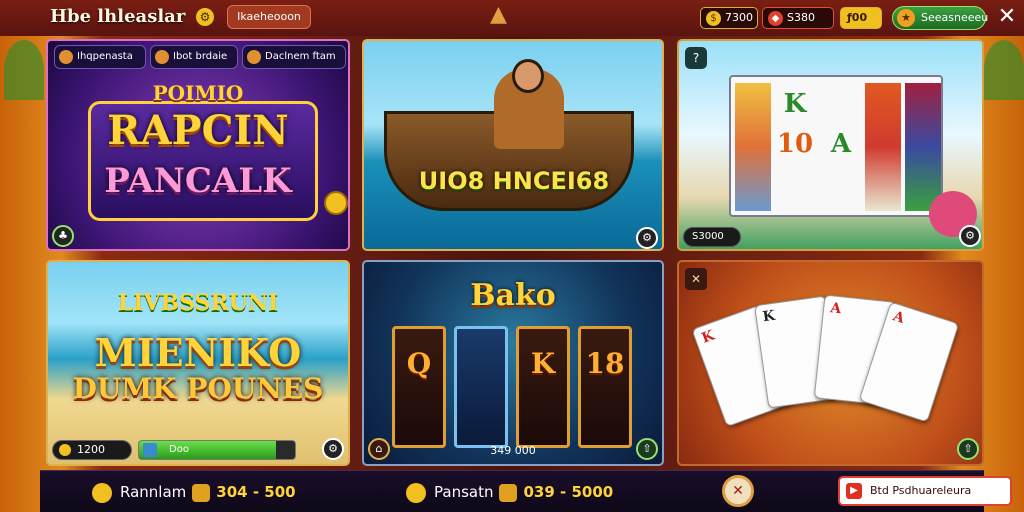  I want to click on info-icon: ?, so click(696, 58).